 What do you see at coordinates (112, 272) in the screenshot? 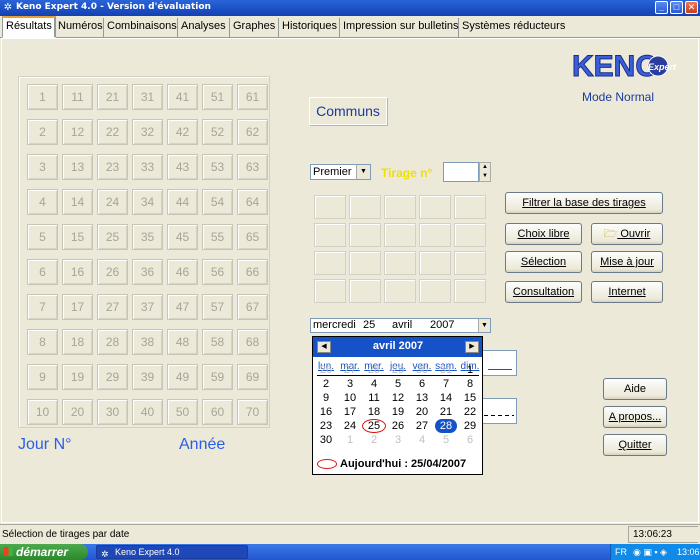
I see `number-button: 26` at bounding box center [112, 272].